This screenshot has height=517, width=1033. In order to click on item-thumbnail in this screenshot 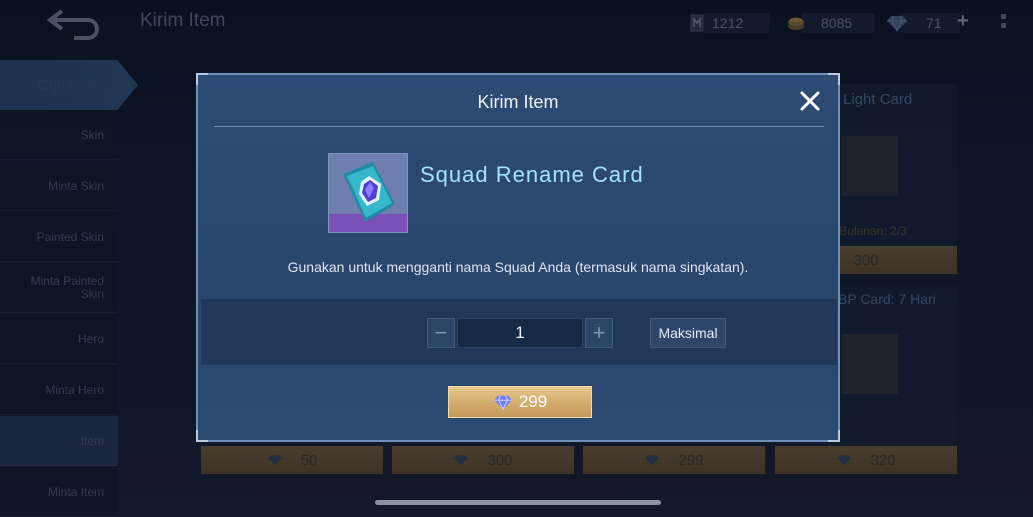, I will do `click(368, 193)`.